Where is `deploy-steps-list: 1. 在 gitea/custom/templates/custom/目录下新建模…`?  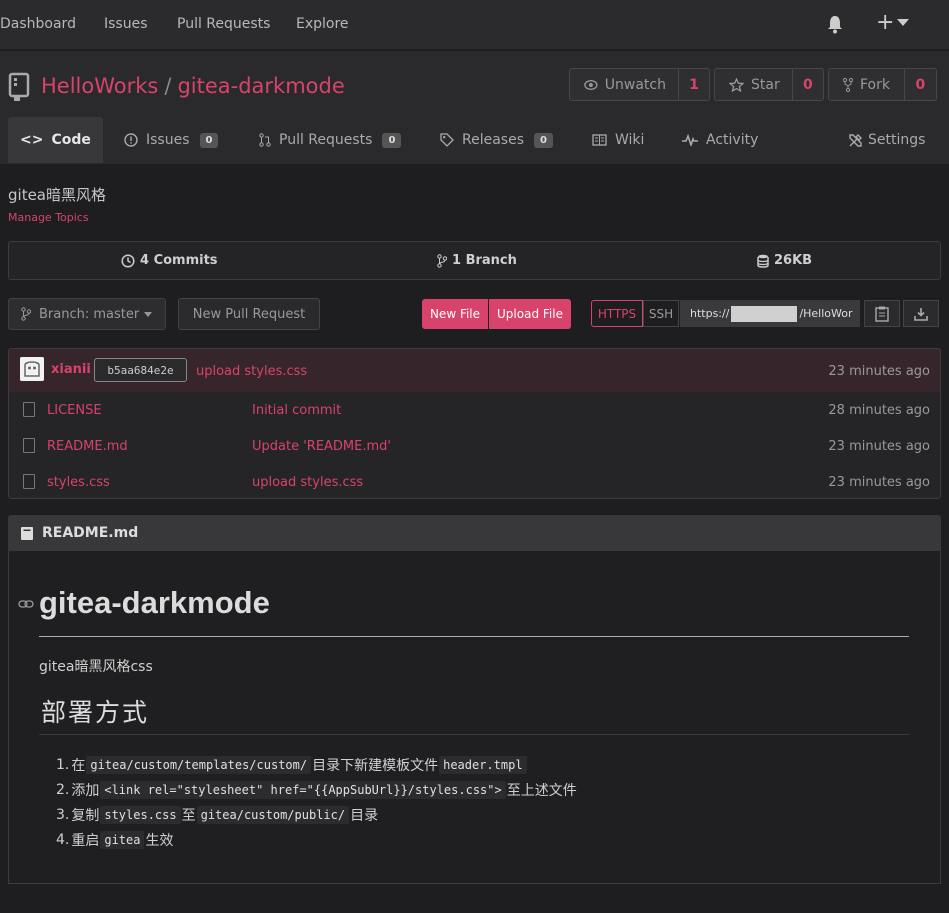 deploy-steps-list: 1. 在 gitea/custom/templates/custom/目录下新建模… is located at coordinates (316, 802).